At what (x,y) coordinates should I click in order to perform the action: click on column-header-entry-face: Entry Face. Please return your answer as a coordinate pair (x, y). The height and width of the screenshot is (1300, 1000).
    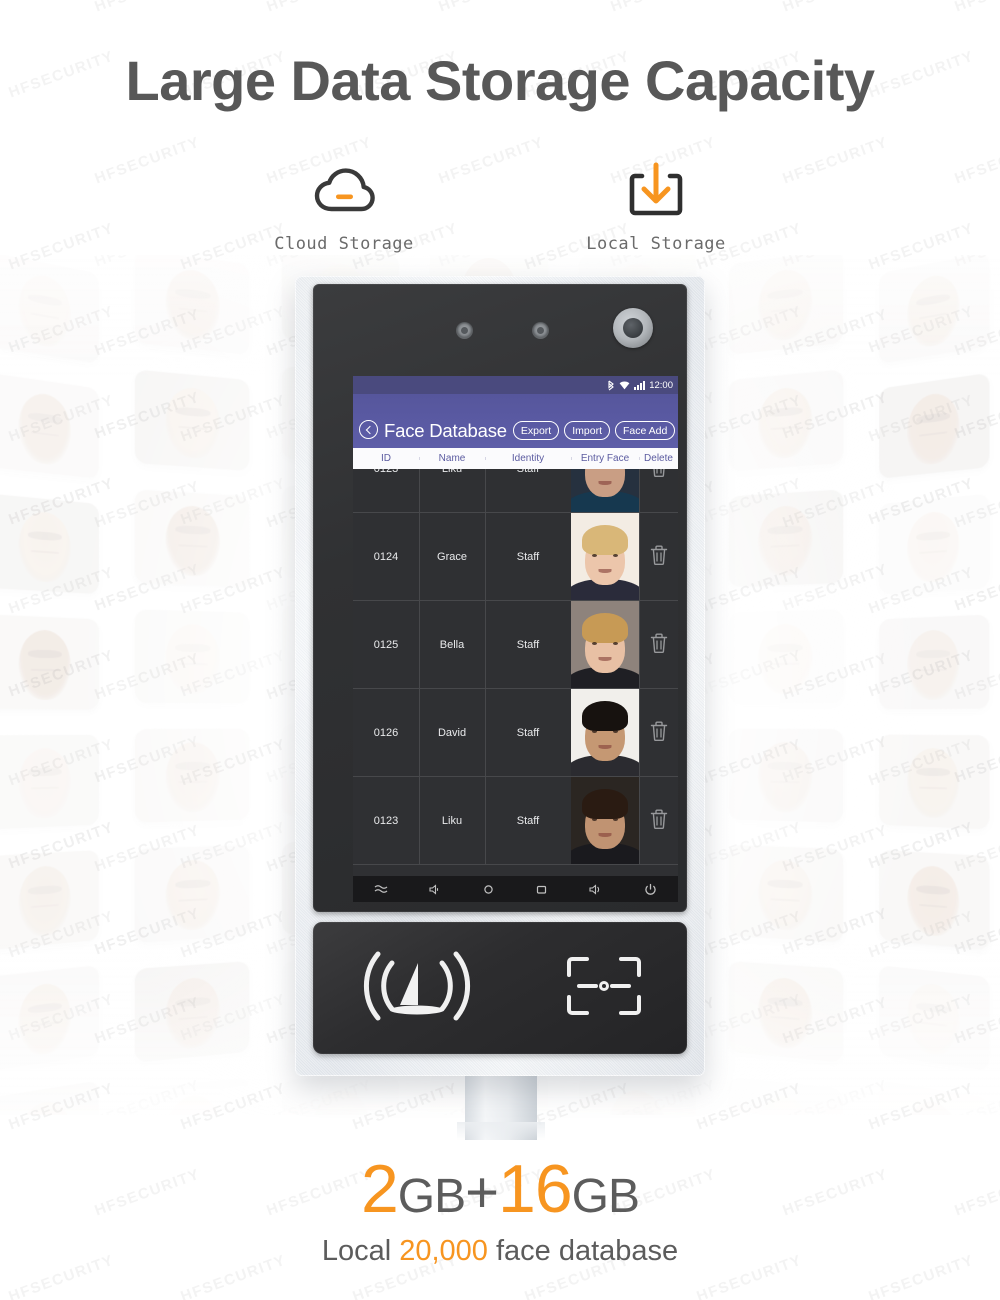
    Looking at the image, I should click on (605, 458).